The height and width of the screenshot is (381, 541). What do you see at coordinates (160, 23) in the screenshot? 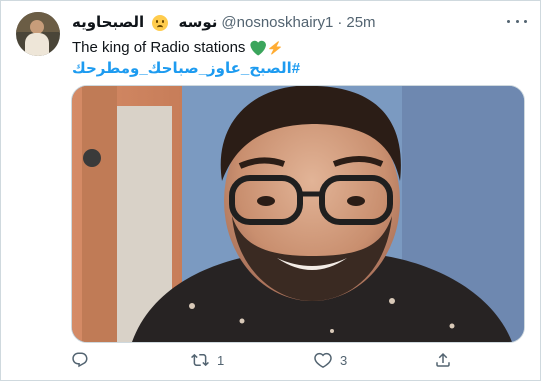
I see `sad-face-icon` at bounding box center [160, 23].